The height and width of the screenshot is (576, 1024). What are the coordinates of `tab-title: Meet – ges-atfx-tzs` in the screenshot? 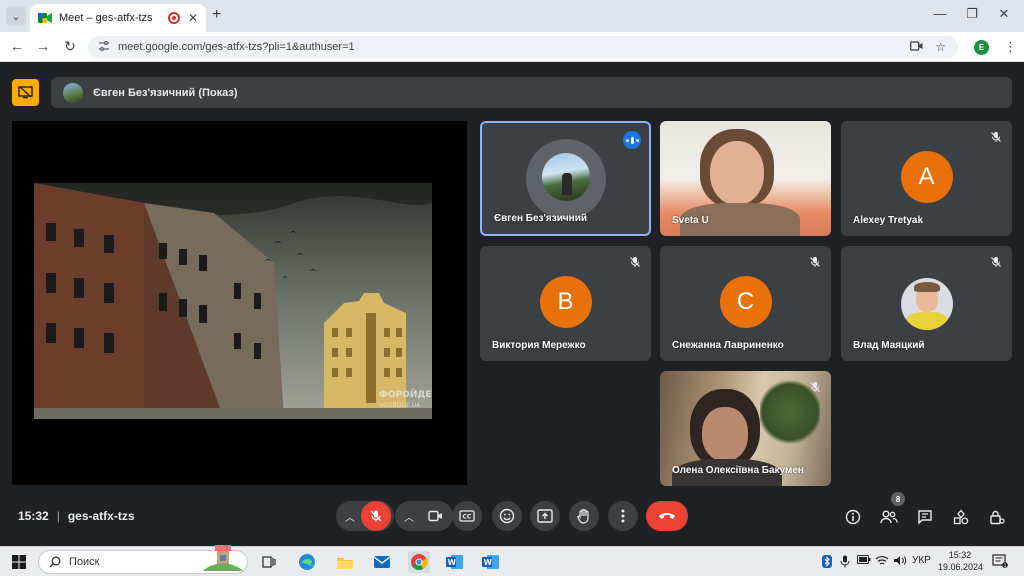 It's located at (106, 18).